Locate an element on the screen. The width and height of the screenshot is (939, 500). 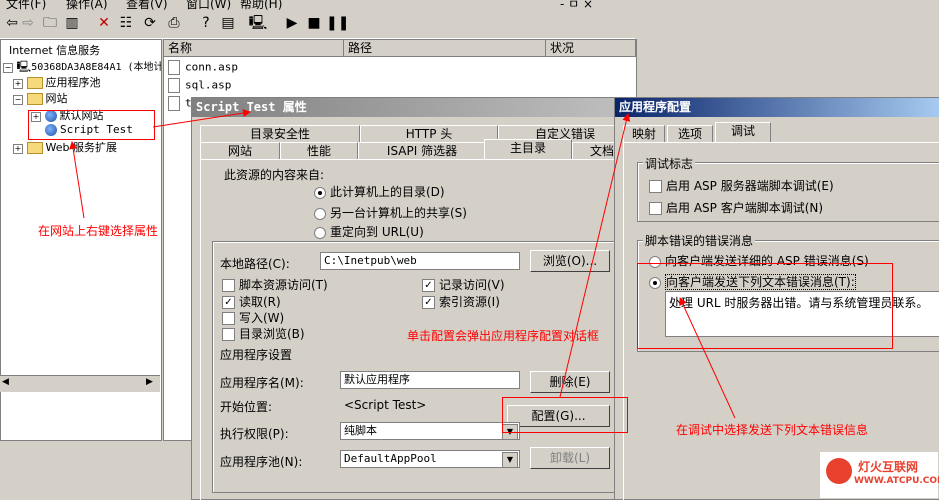
tree-app-pools: + 应用程序池 is located at coordinates (57, 82).